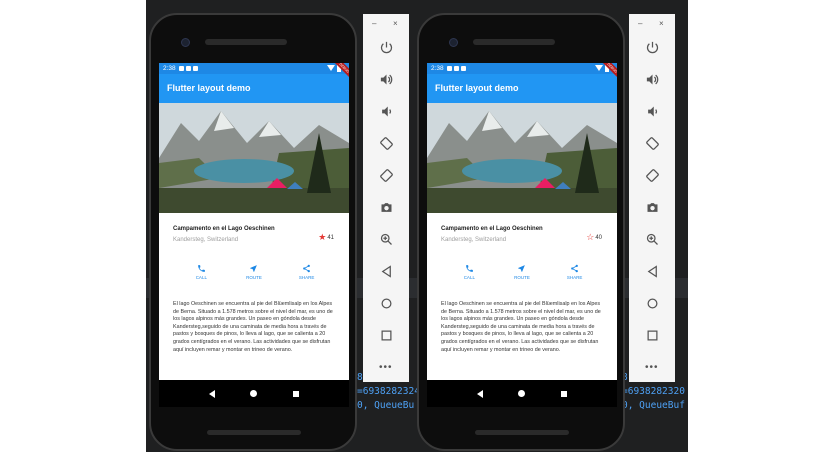 This screenshot has width=826, height=473. I want to click on favorite-count: 41, so click(330, 237).